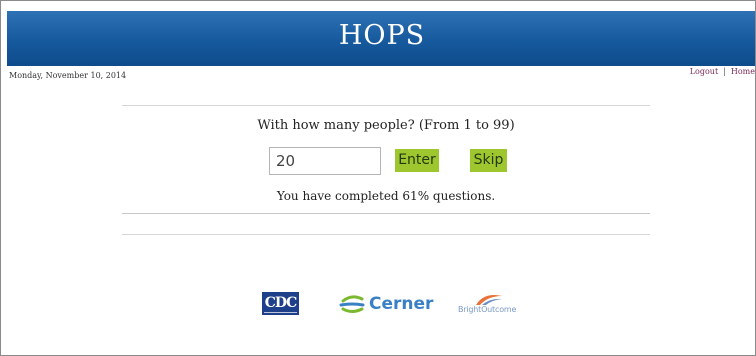  What do you see at coordinates (386, 196) in the screenshot?
I see `progress-text: You have completed 61% questions.` at bounding box center [386, 196].